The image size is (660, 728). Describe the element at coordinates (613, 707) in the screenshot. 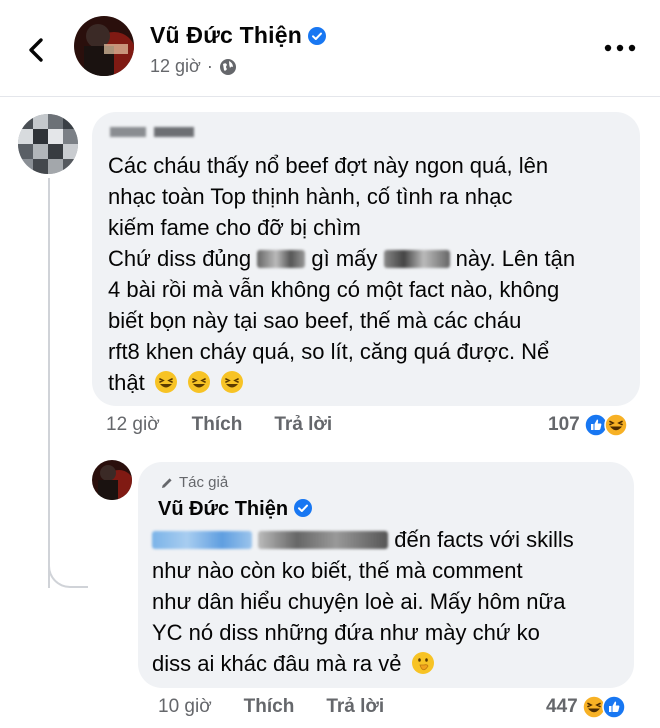

I see `like-reaction-icon` at that location.